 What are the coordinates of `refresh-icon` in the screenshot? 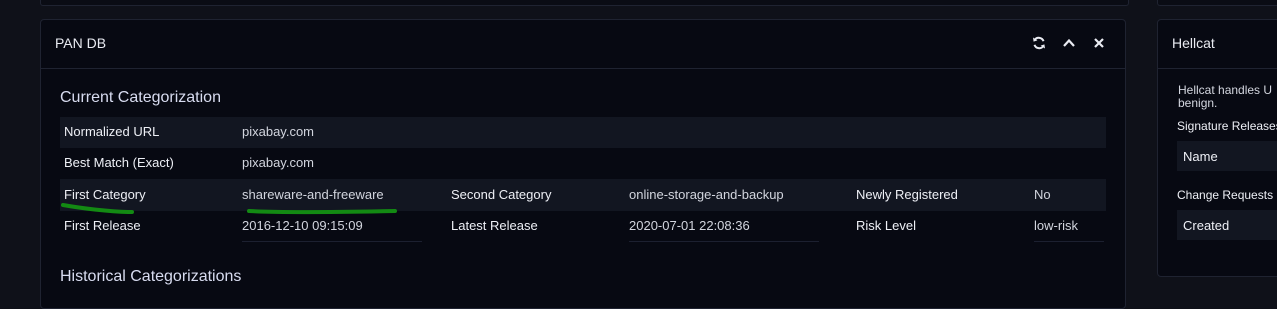 It's located at (1039, 43).